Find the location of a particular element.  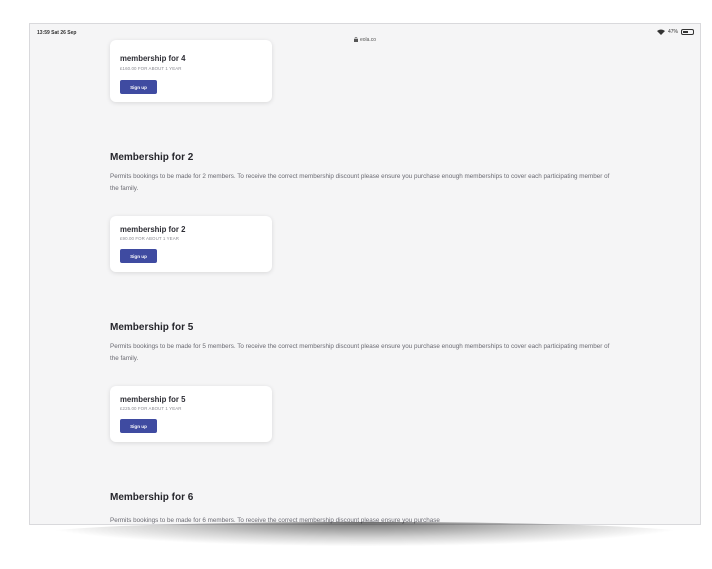

card-title: membership for 2 is located at coordinates (153, 229).